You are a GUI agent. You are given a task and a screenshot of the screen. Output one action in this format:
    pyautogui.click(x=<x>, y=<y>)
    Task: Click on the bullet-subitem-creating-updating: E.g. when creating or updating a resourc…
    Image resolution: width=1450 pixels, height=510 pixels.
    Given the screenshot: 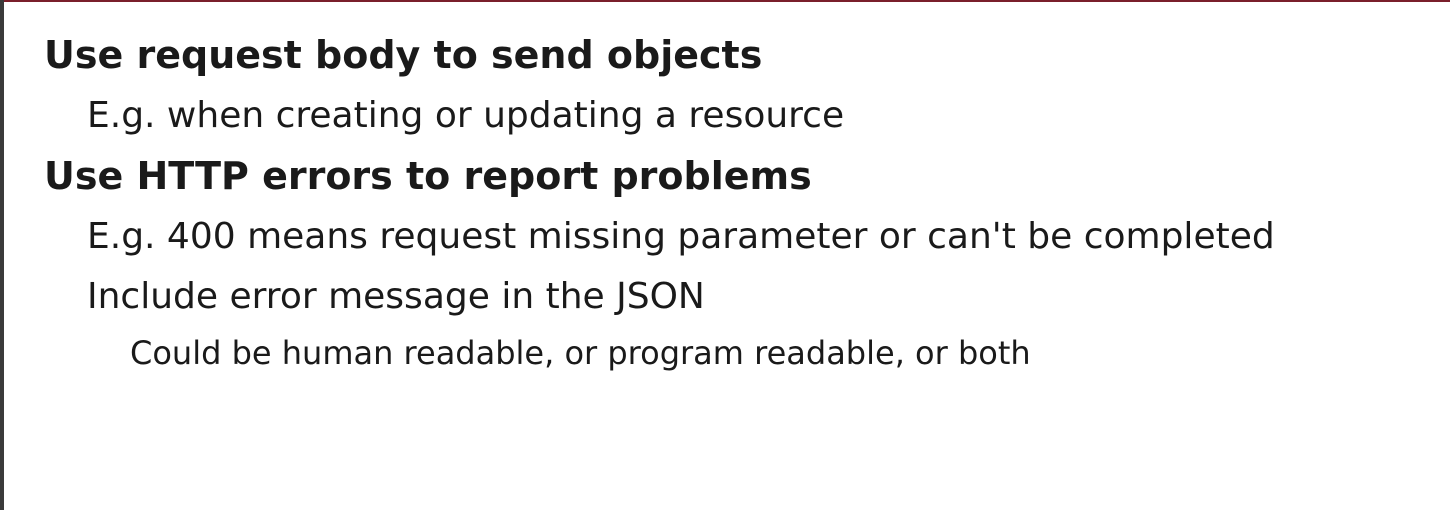 What is the action you would take?
    pyautogui.click(x=466, y=115)
    